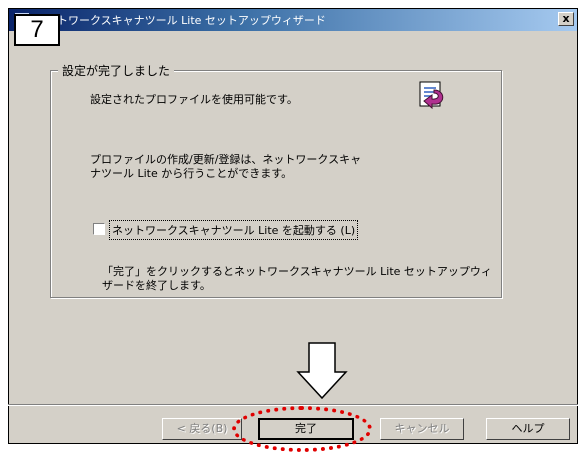 The image size is (586, 452). Describe the element at coordinates (306, 429) in the screenshot. I see `finish-button: 完了` at that location.